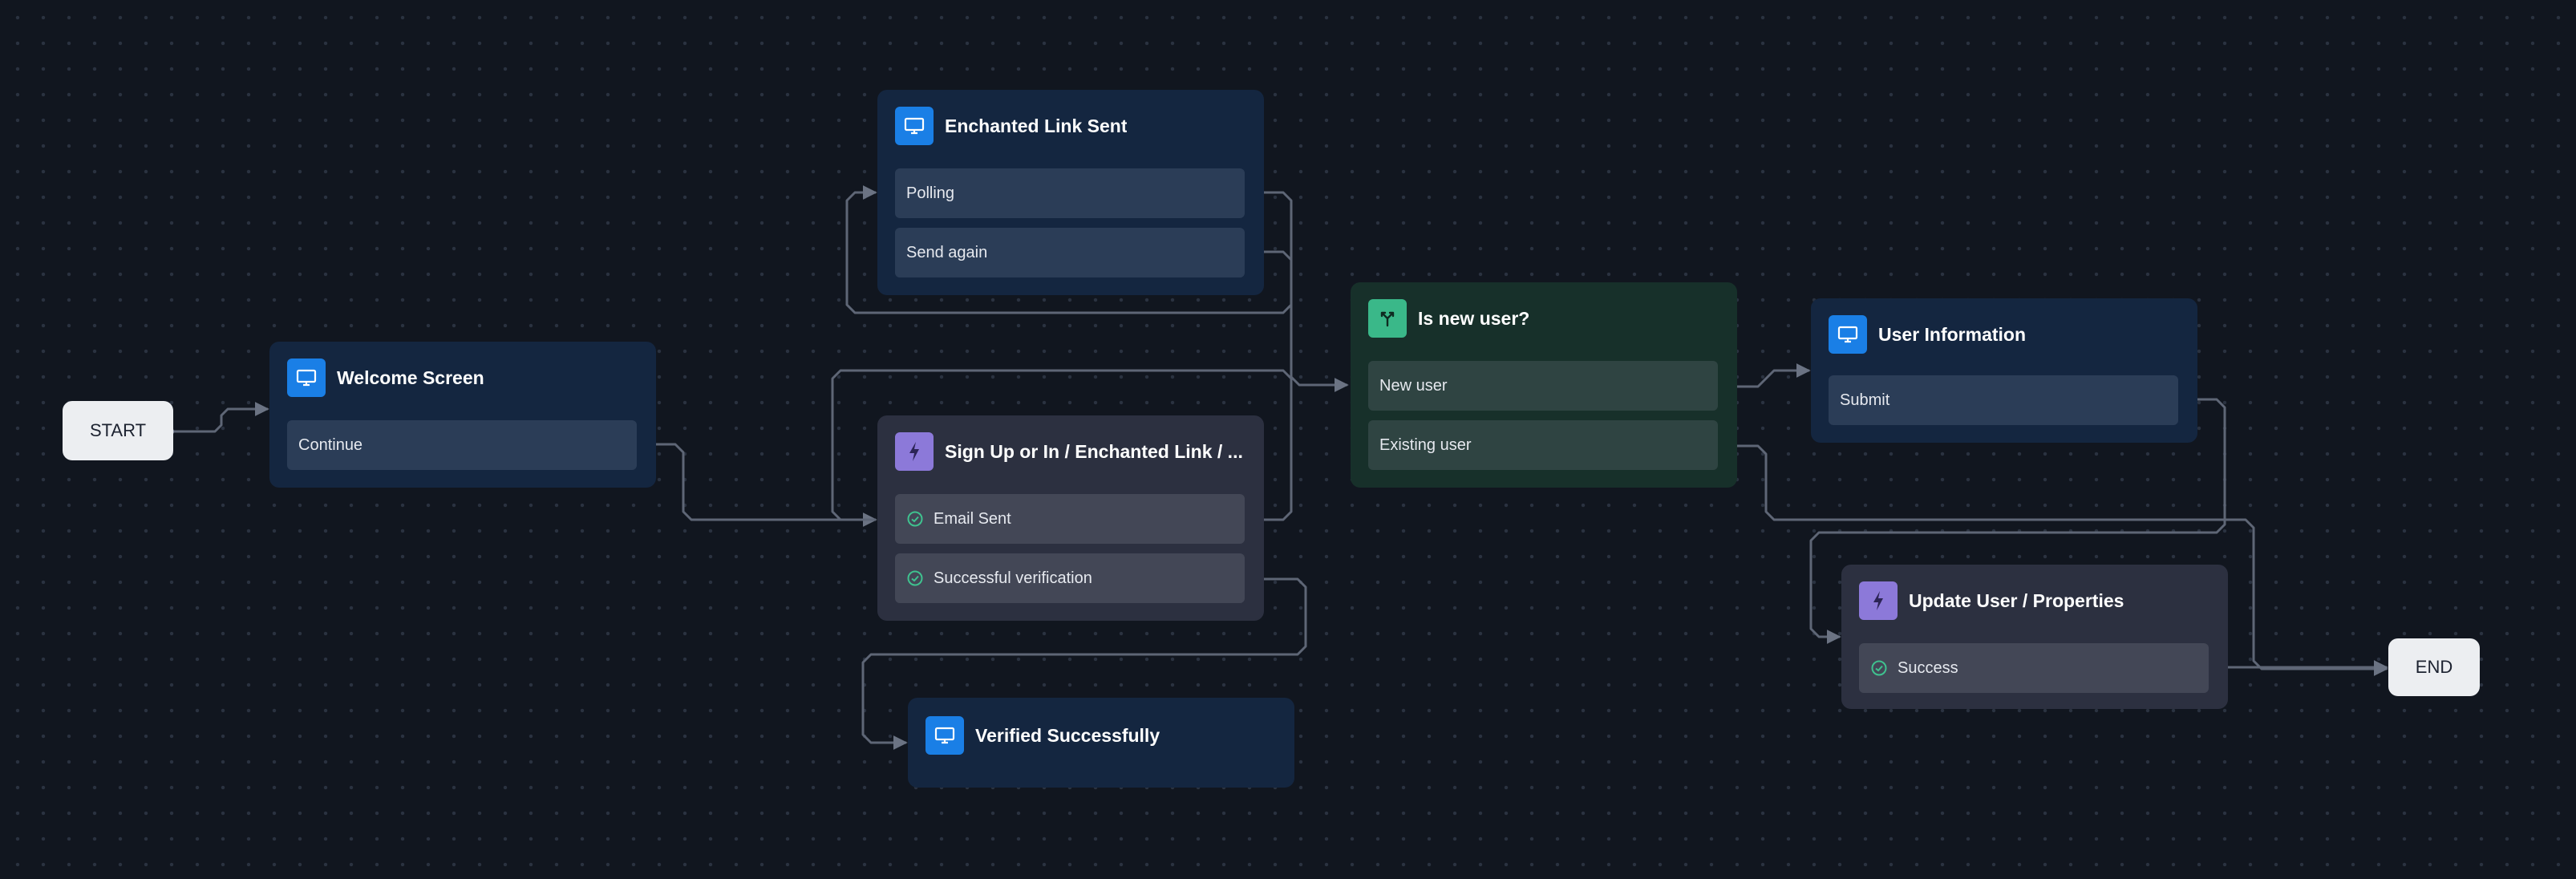 This screenshot has width=2576, height=879. I want to click on polling-output: Polling, so click(1070, 193).